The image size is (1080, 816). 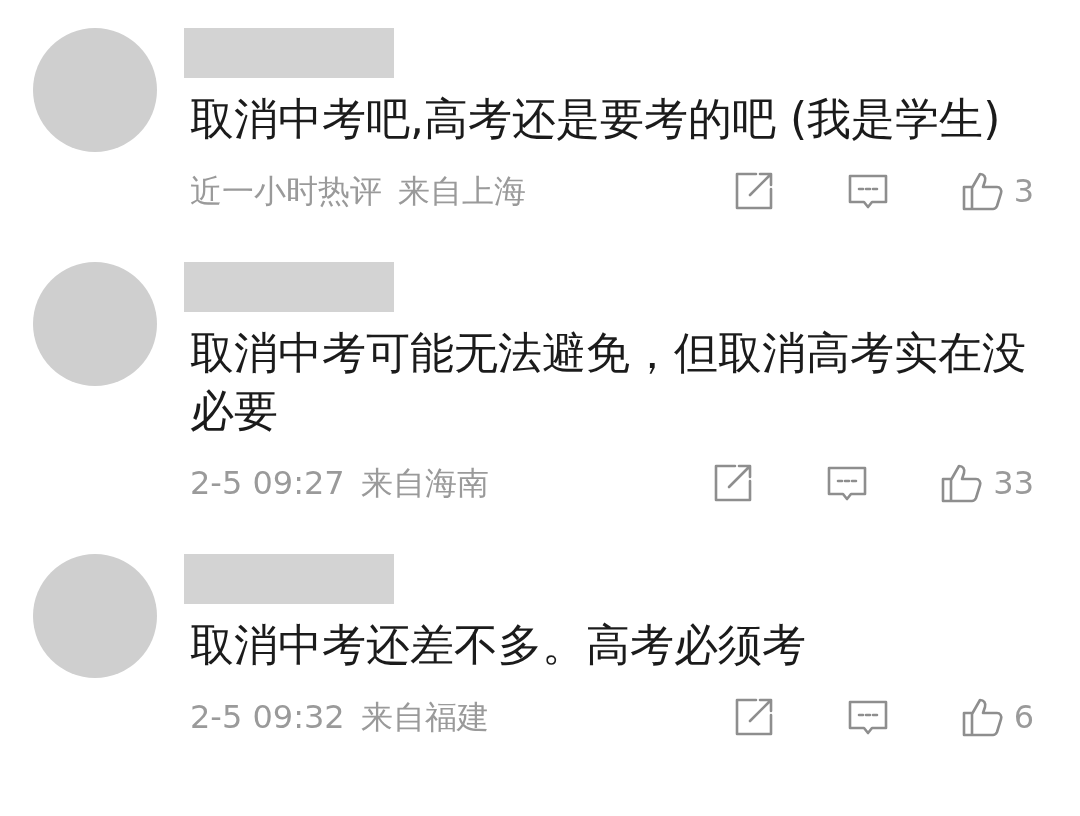 I want to click on comment-location: 来自海南, so click(x=424, y=483).